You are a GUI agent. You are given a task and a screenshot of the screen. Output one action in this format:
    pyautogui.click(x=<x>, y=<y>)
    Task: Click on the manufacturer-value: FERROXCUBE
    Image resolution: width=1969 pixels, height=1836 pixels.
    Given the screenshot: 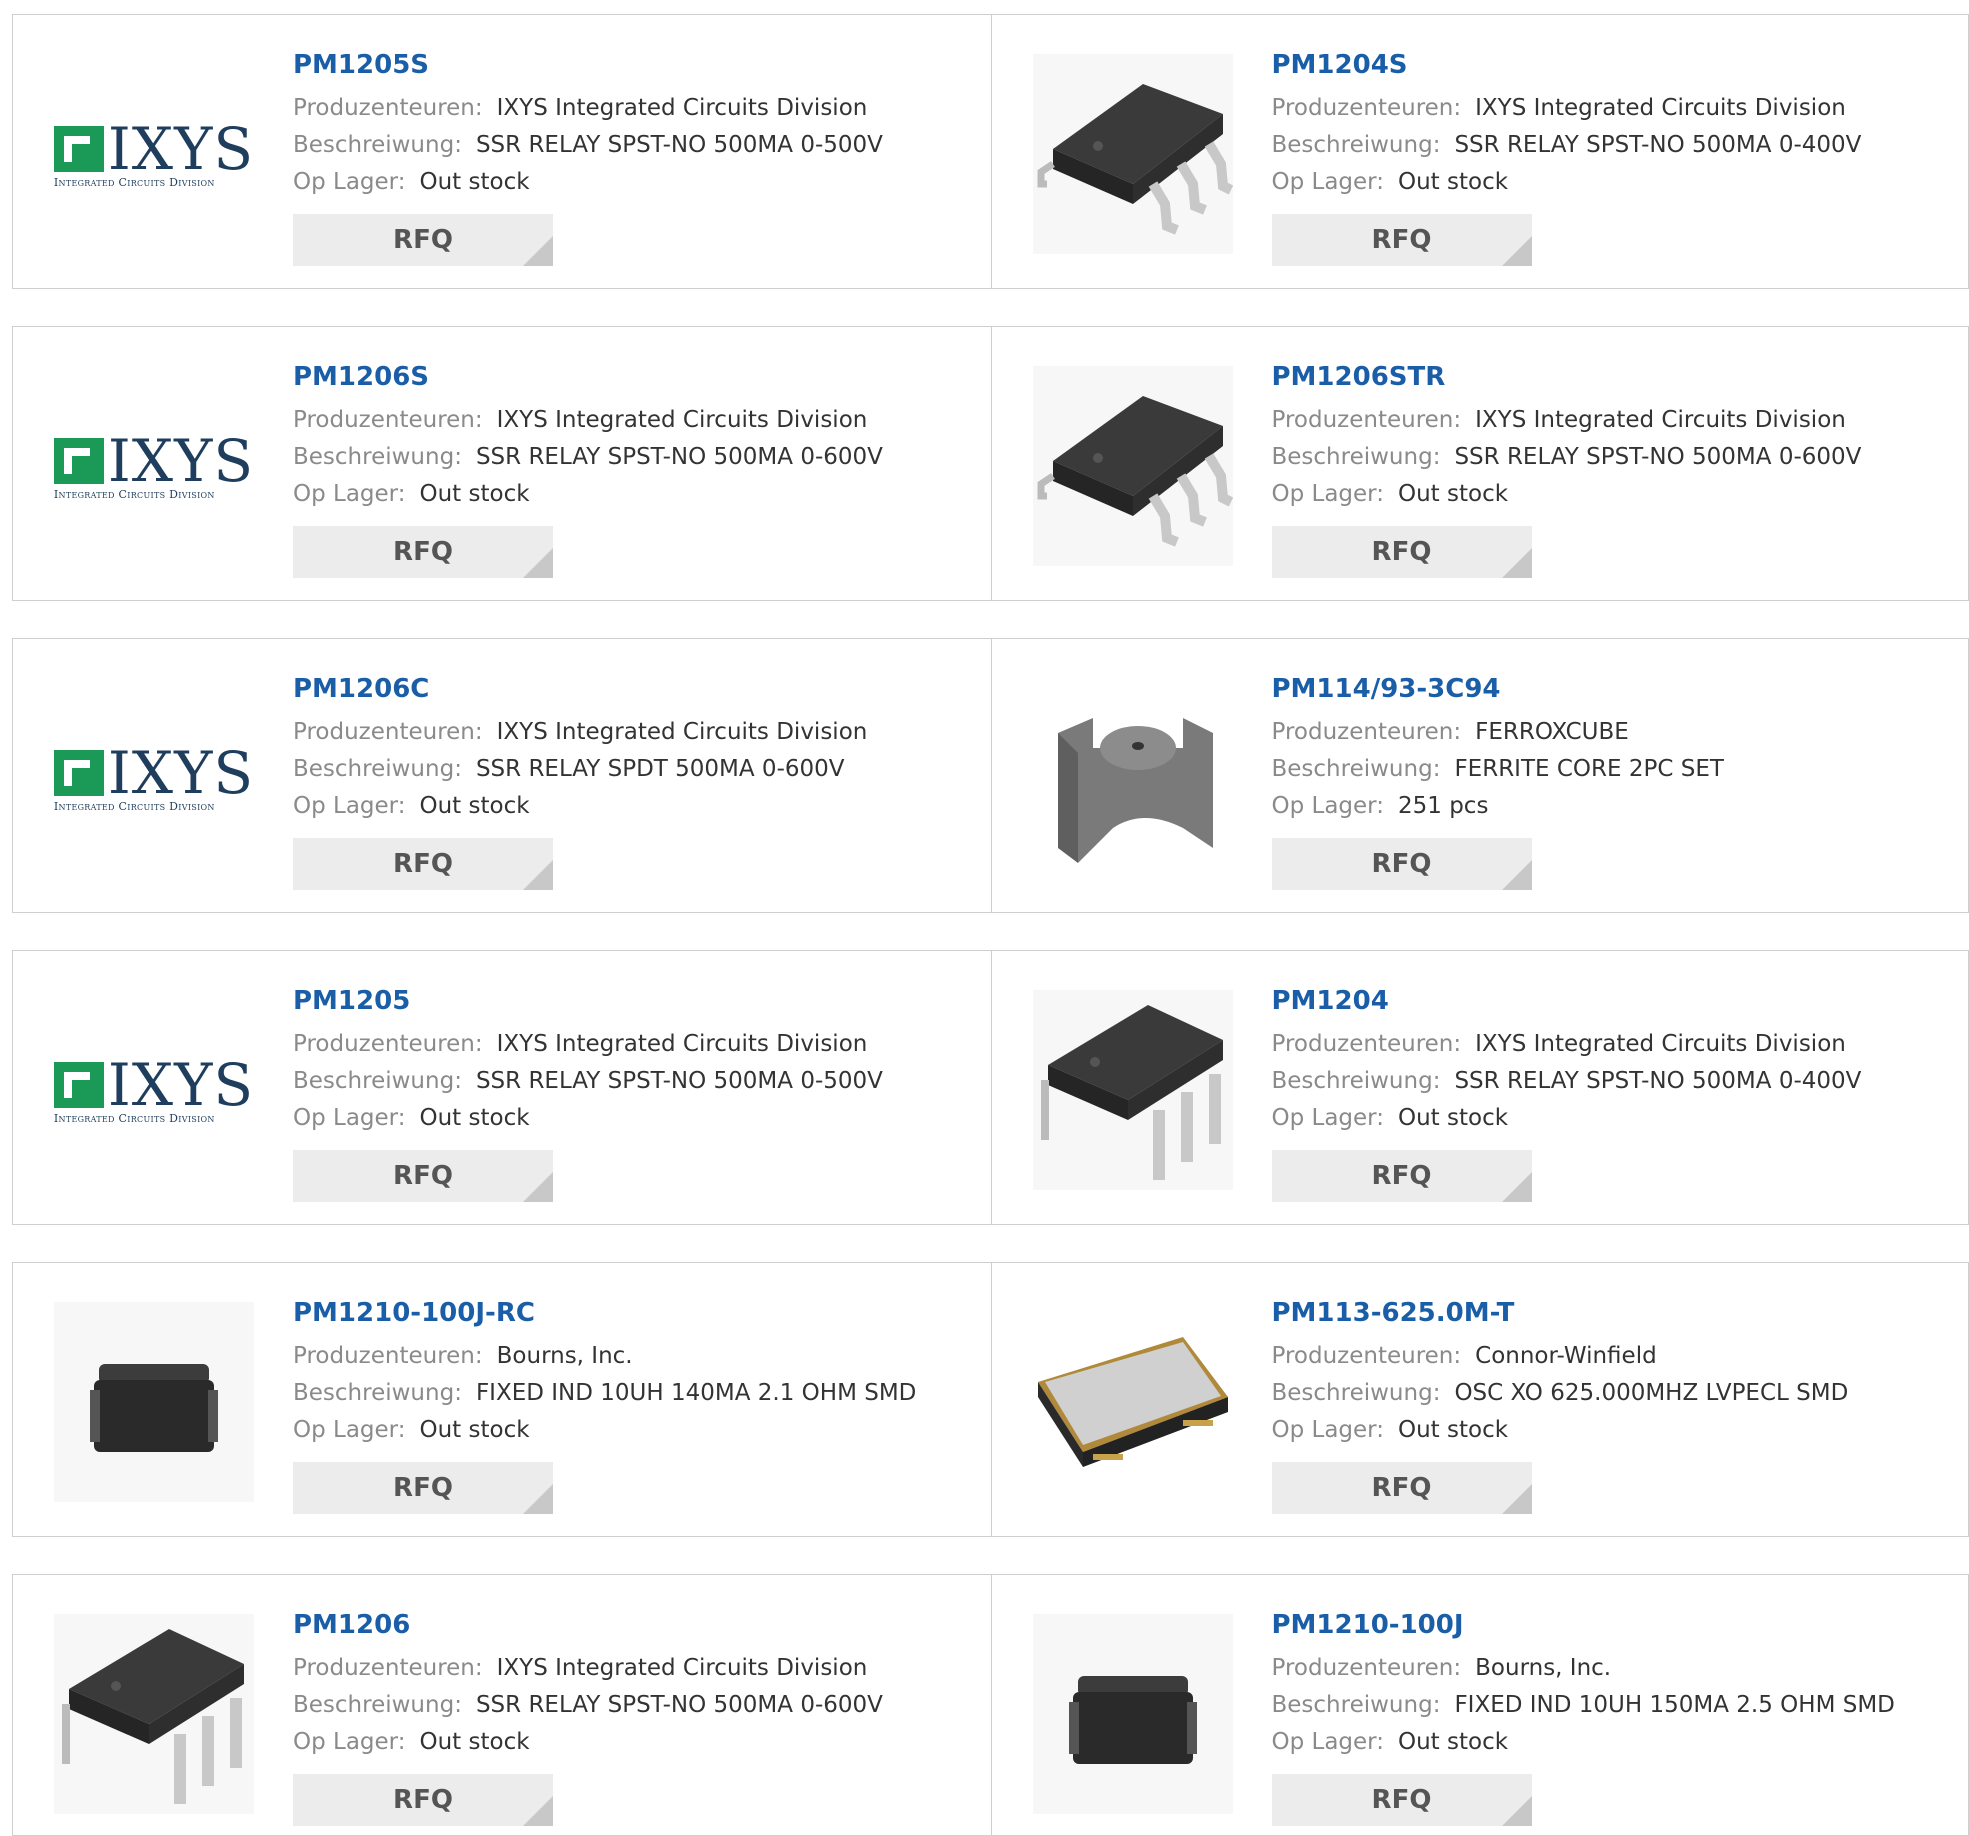 What is the action you would take?
    pyautogui.click(x=1552, y=732)
    